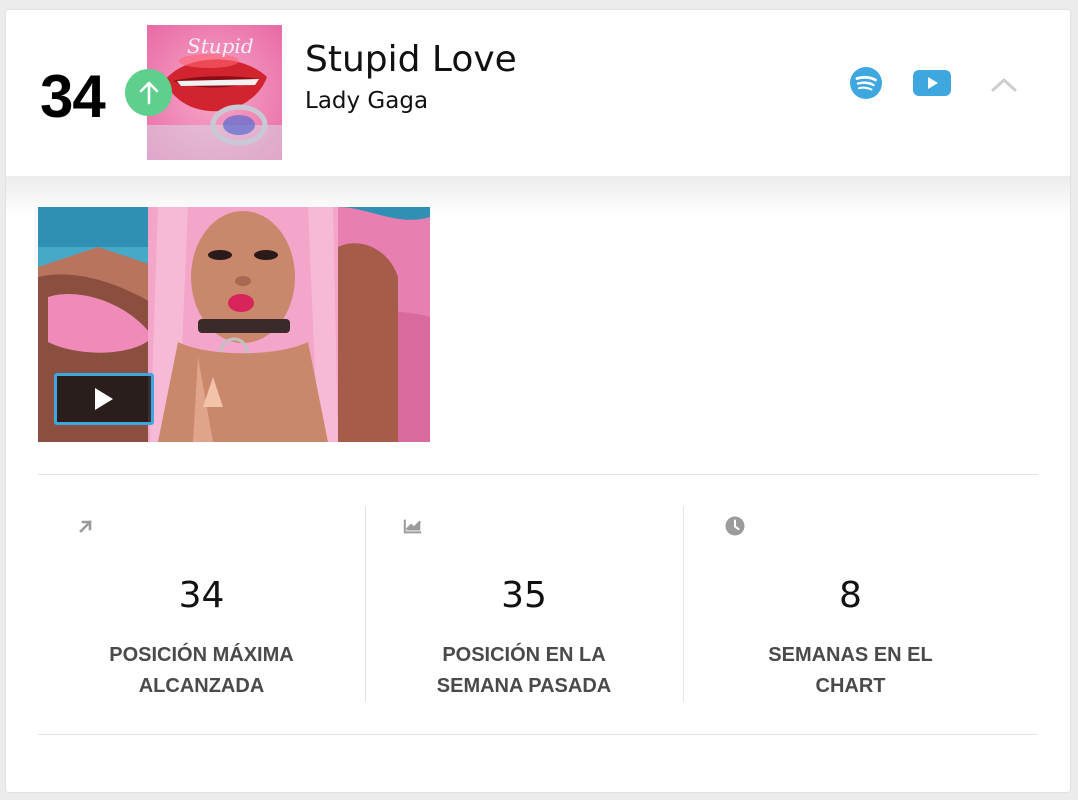 The width and height of the screenshot is (1078, 800). I want to click on song-title: Stupid Love, so click(411, 59).